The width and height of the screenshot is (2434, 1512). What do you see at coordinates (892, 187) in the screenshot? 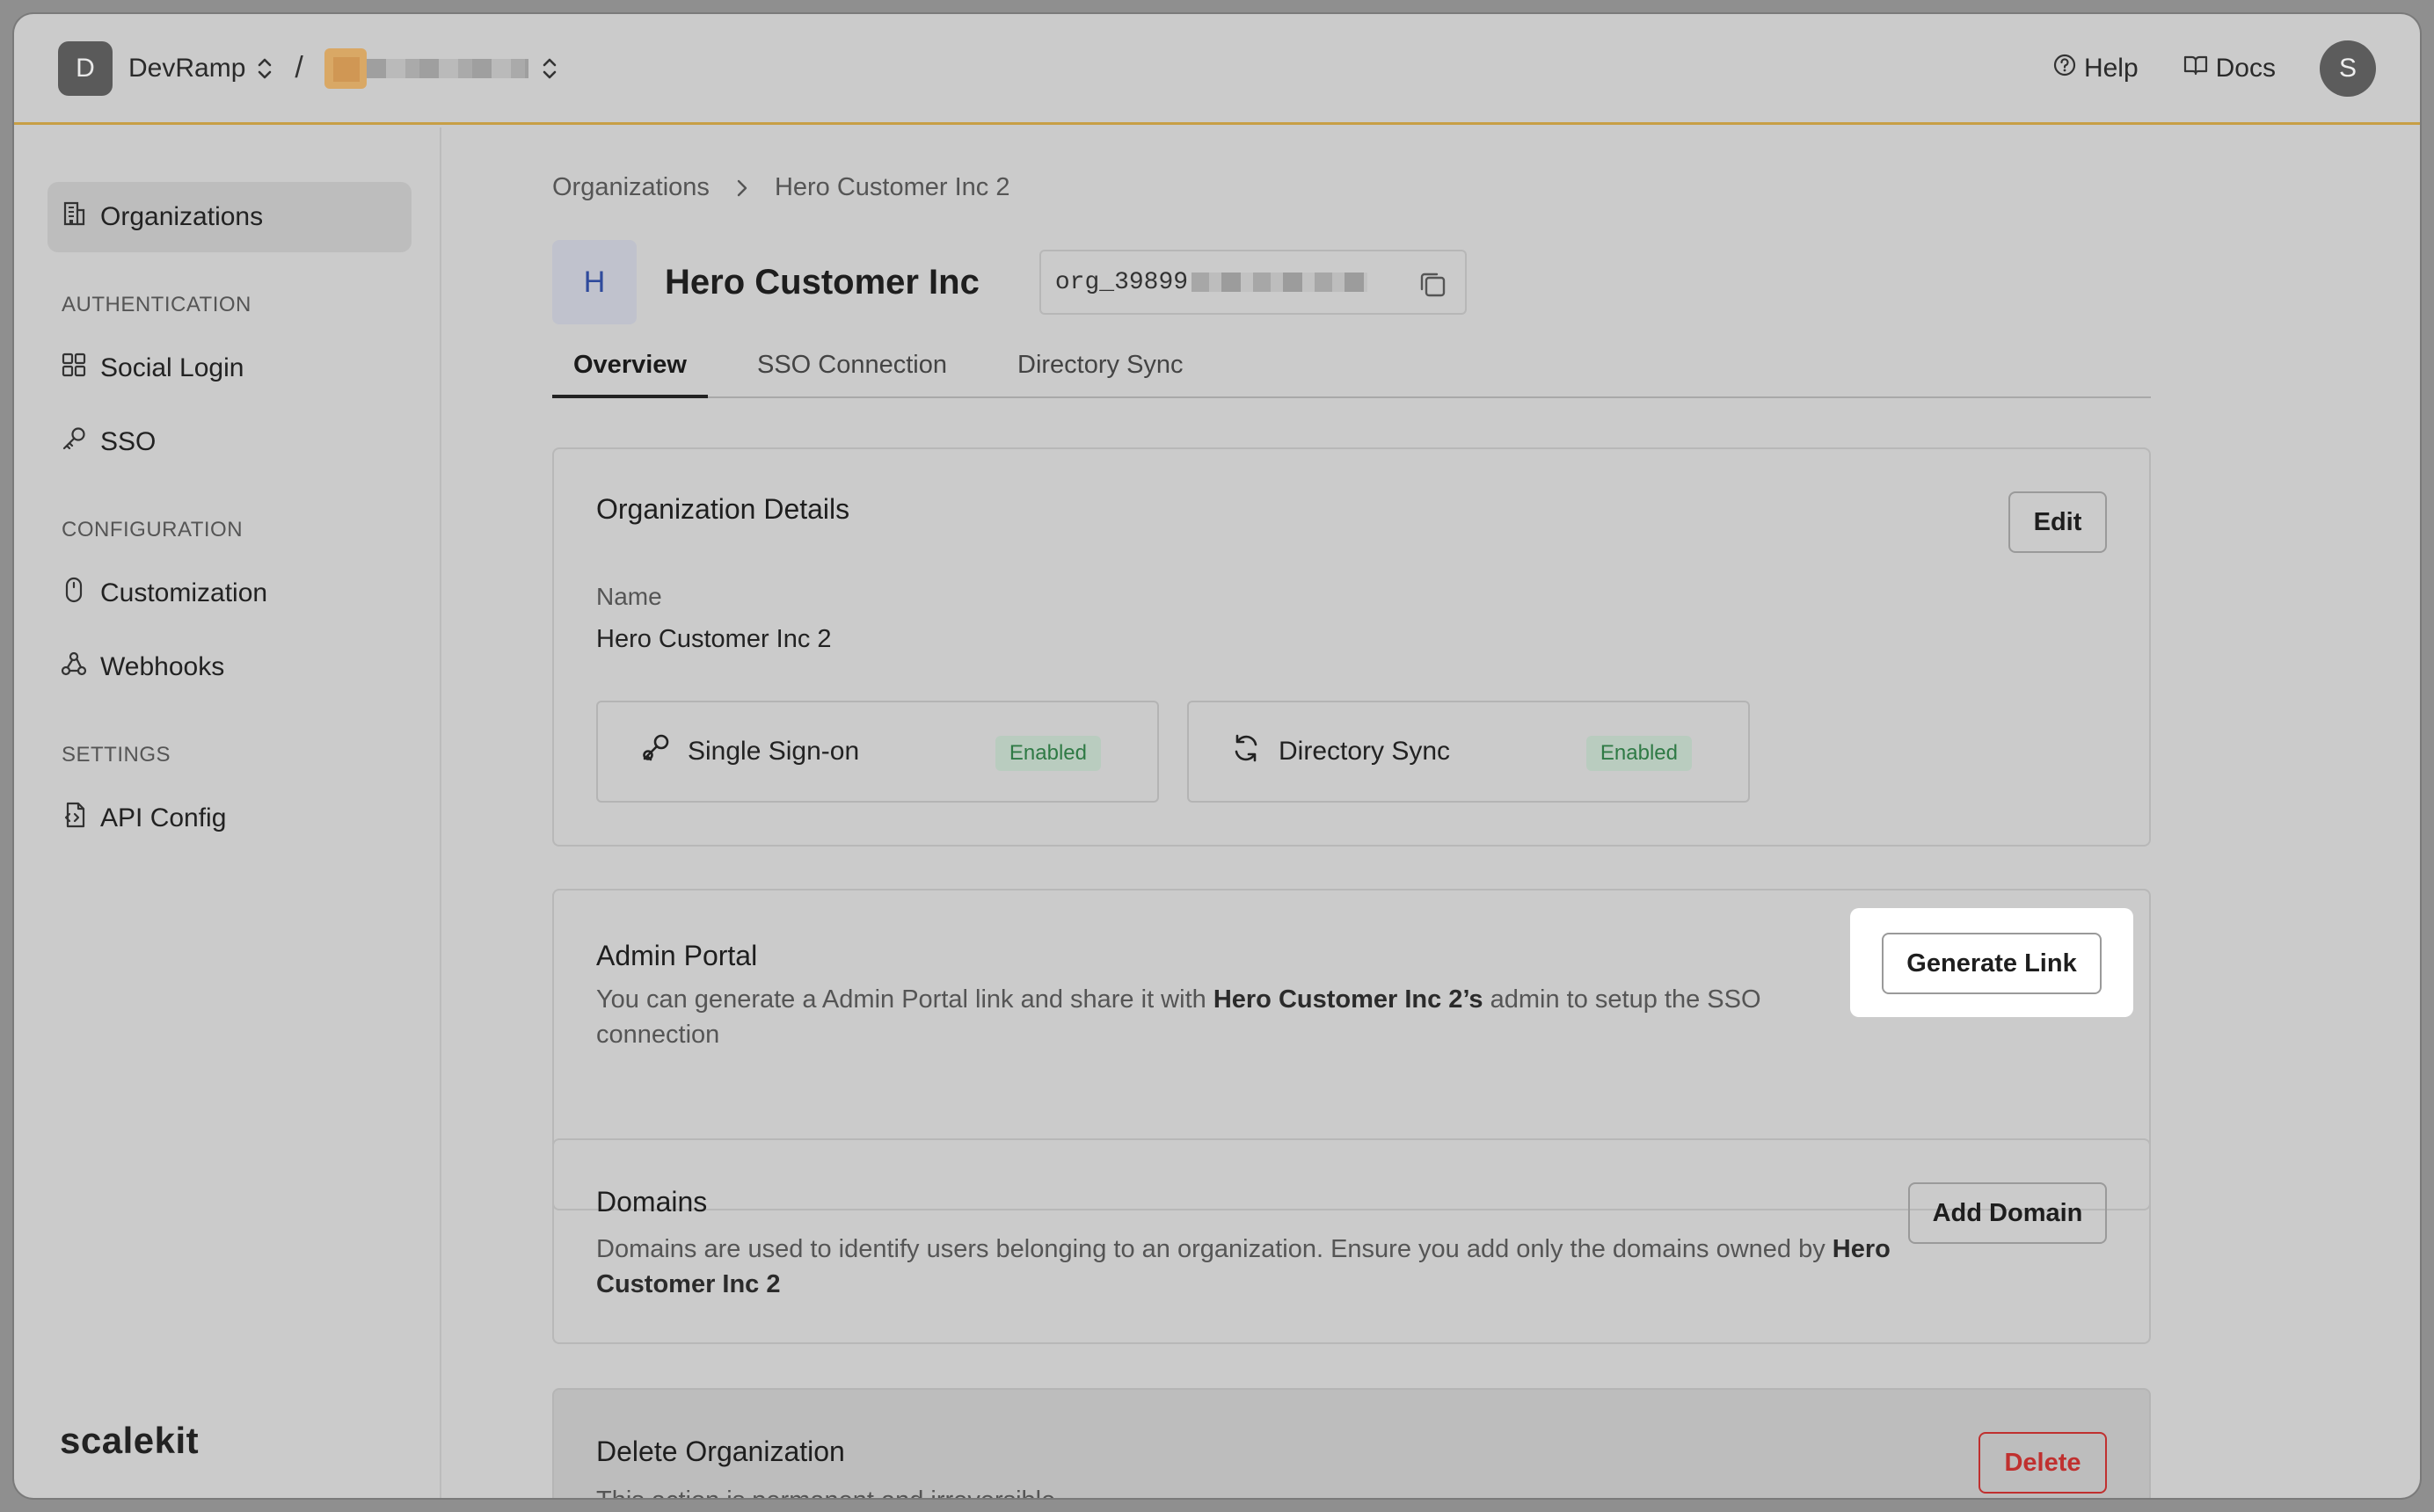
I see `breadcrumb-current: Hero Customer Inc 2` at bounding box center [892, 187].